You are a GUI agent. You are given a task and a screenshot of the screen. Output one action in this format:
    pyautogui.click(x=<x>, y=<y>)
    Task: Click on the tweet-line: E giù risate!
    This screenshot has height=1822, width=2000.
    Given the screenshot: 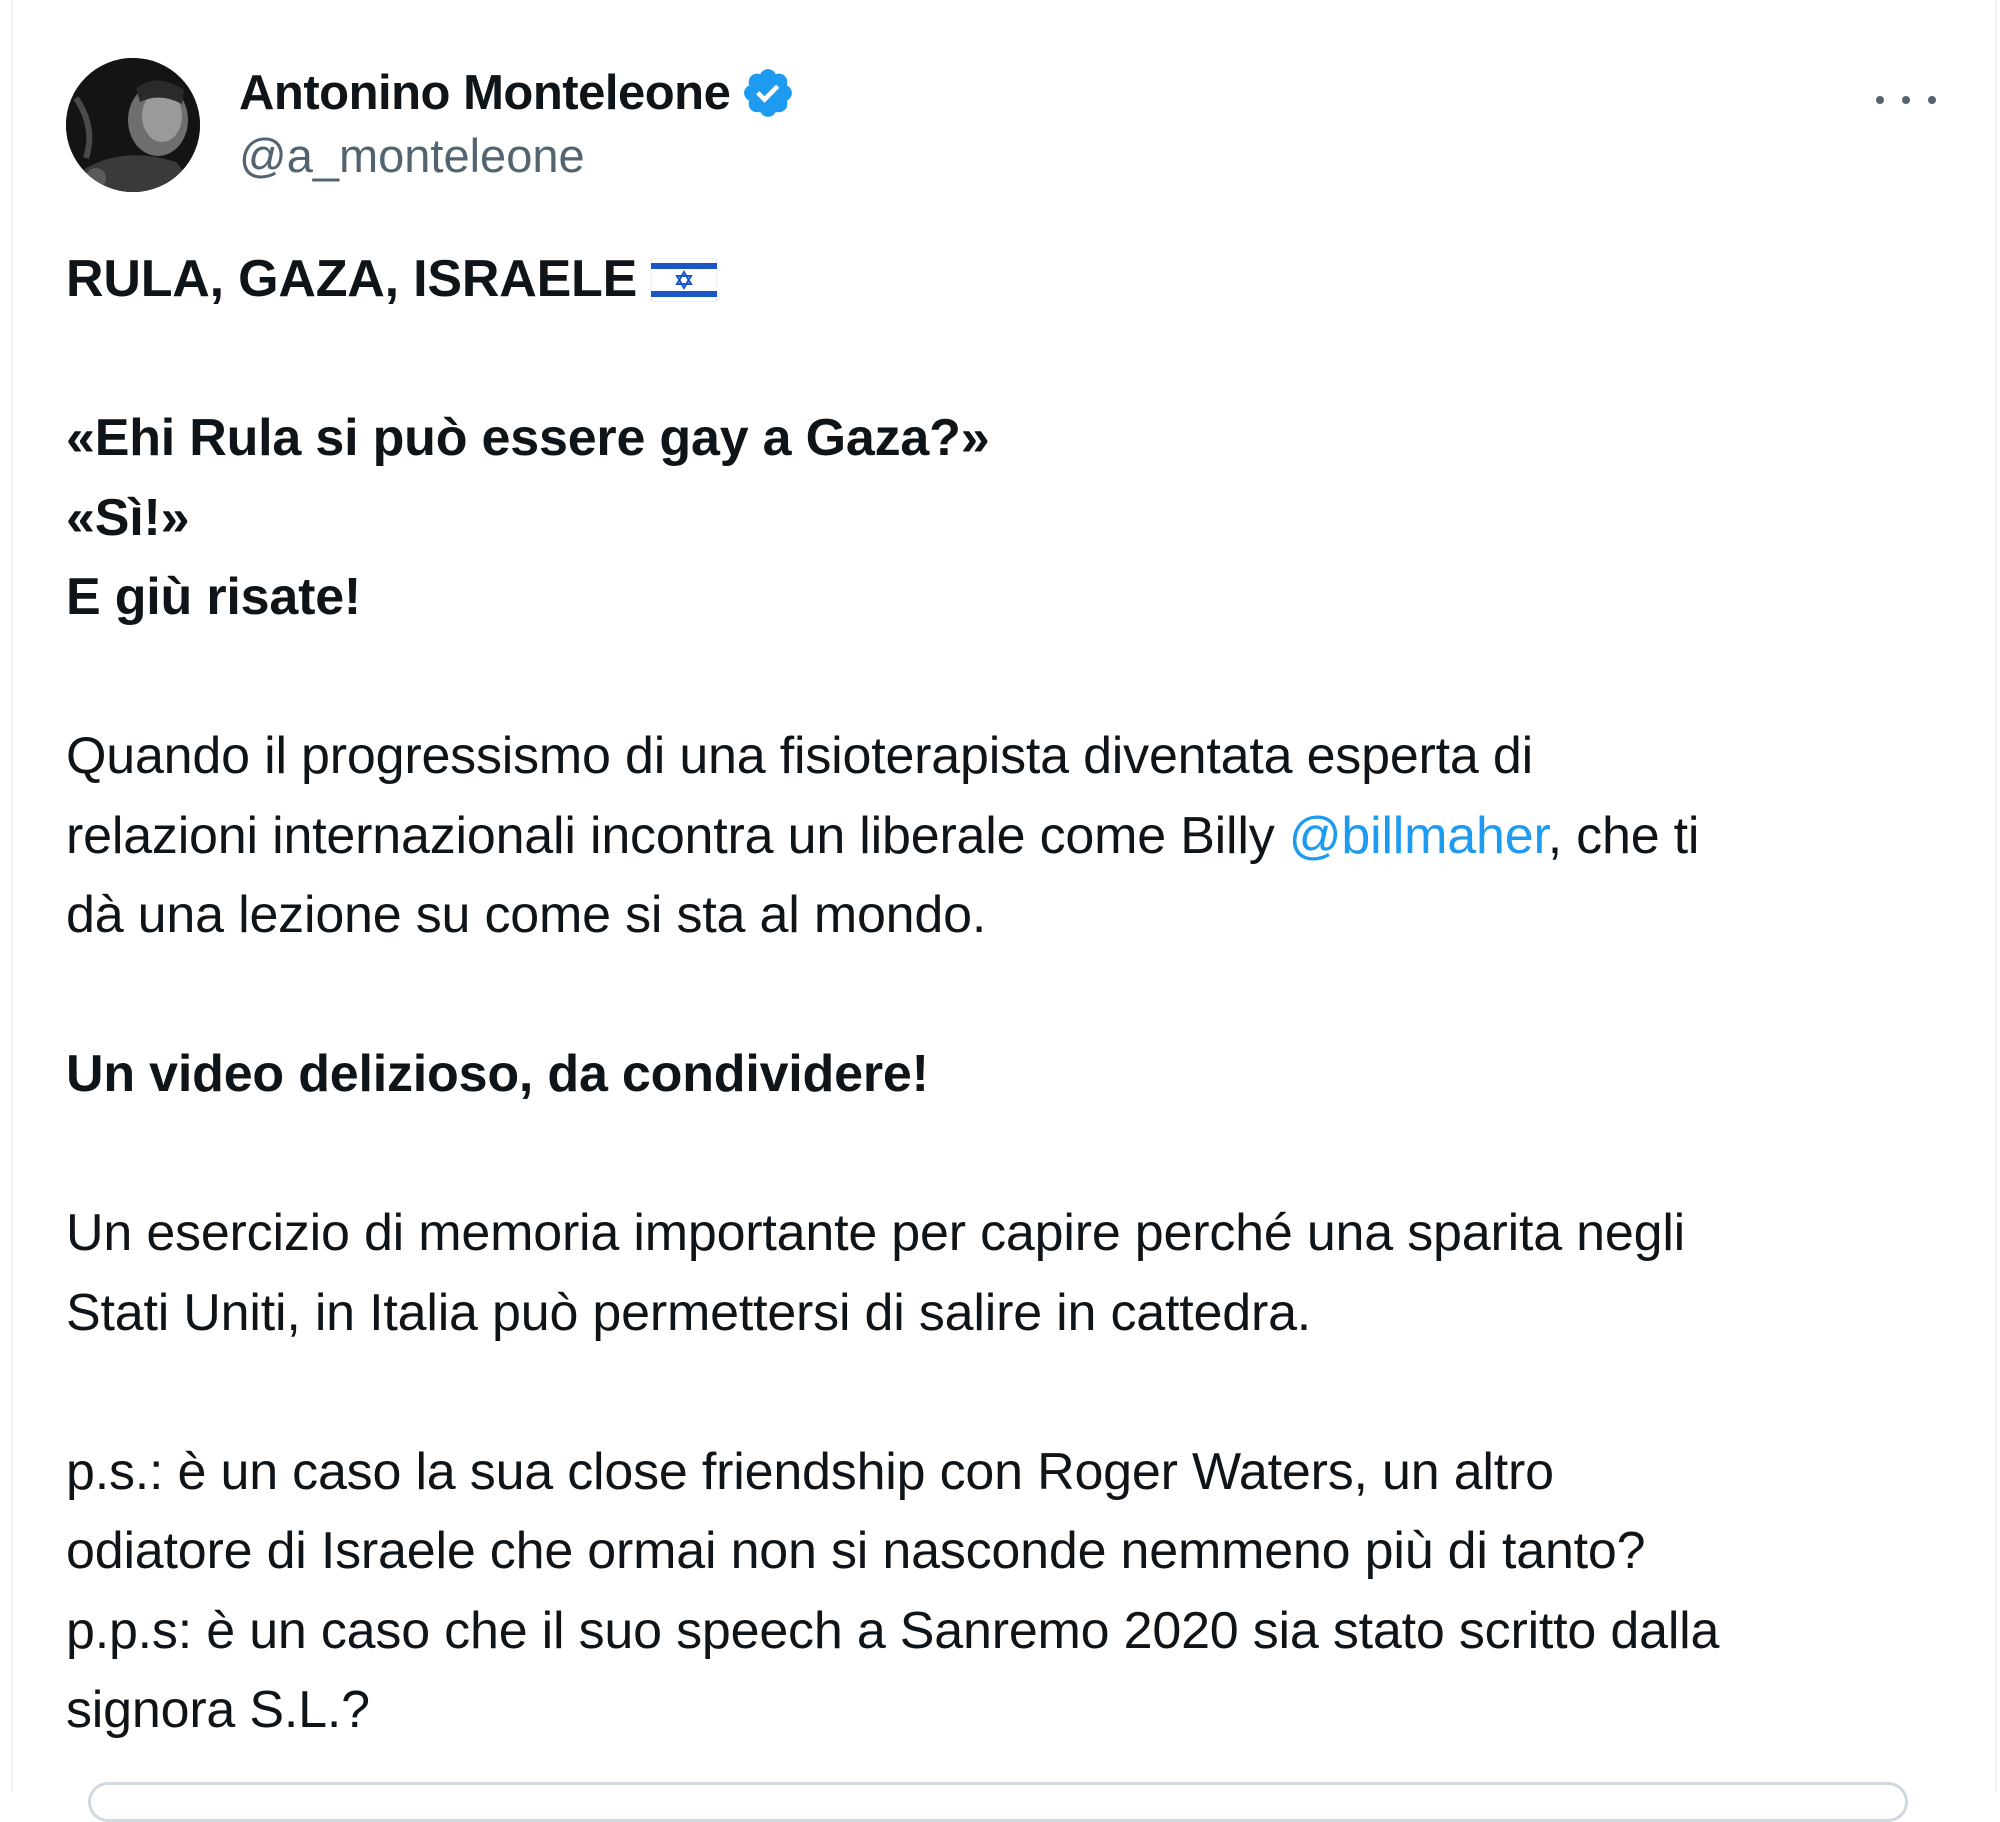 What is the action you would take?
    pyautogui.click(x=214, y=597)
    